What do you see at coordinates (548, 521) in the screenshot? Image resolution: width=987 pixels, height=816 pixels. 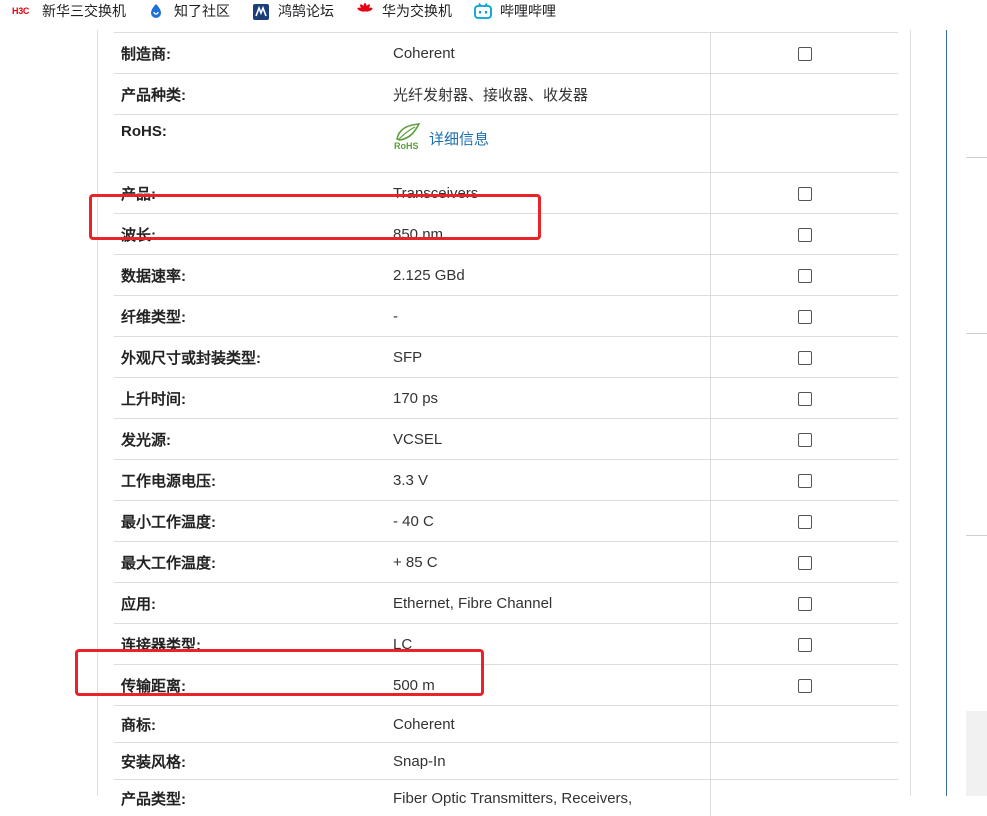 I see `spec-value: - 40 C` at bounding box center [548, 521].